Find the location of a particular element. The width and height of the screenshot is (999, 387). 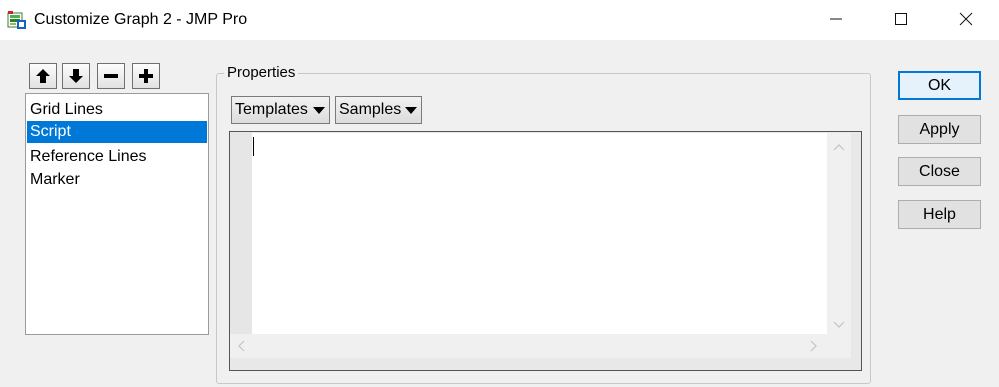

minimize-icon is located at coordinates (836, 19).